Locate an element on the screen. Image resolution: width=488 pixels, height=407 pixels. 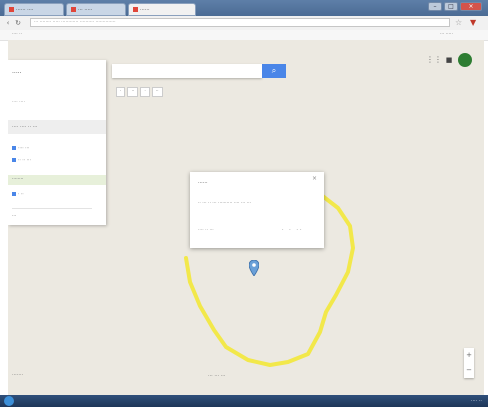
zoom-out-button: − is located at coordinates (469, 370).